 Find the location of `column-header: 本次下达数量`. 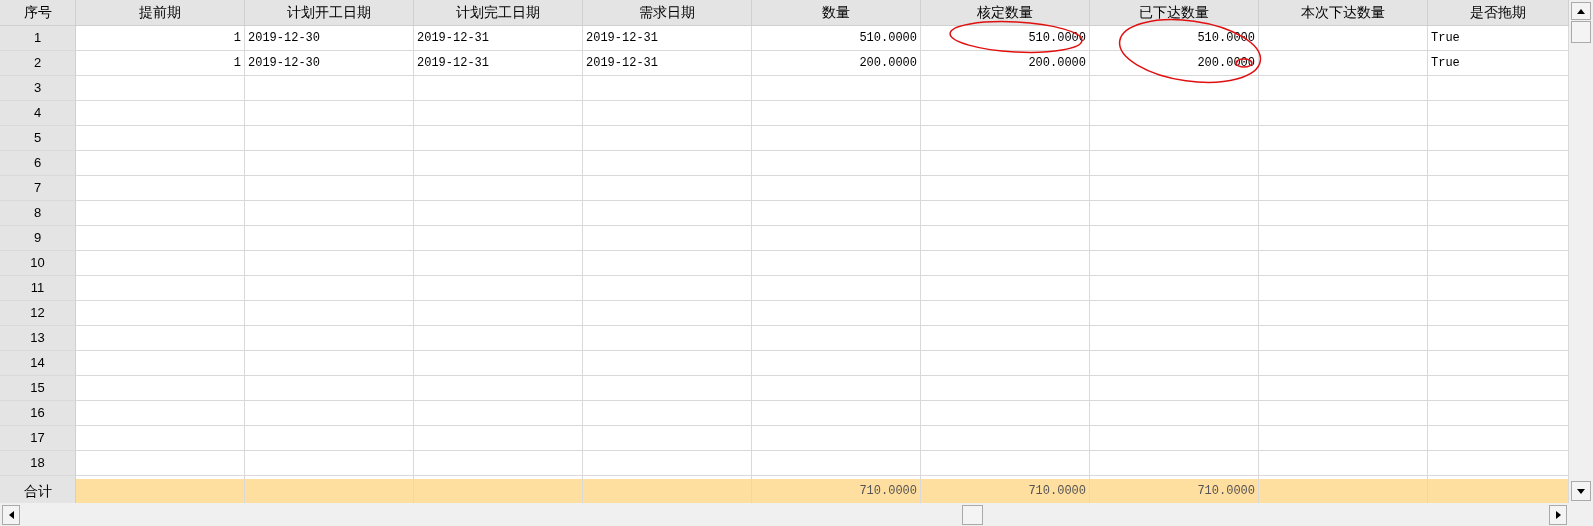

column-header: 本次下达数量 is located at coordinates (1343, 12).